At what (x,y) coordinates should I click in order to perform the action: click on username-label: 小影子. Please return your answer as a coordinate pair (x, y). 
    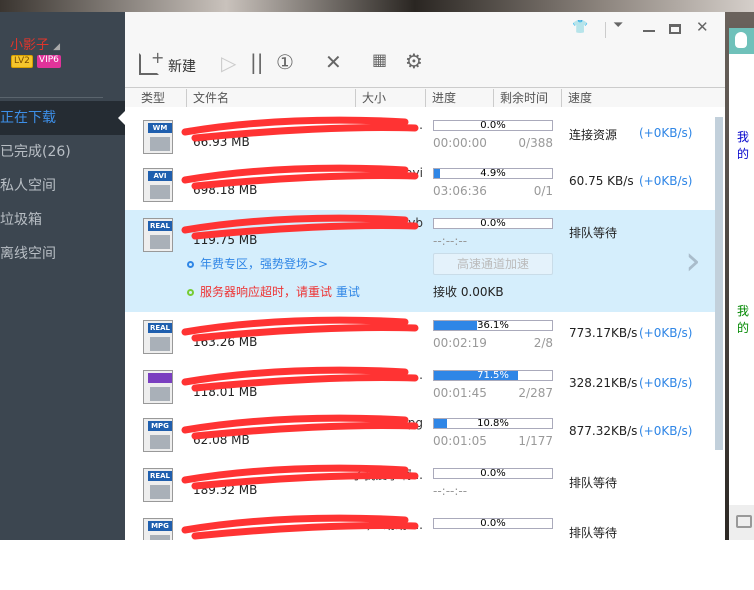
    Looking at the image, I should click on (30, 45).